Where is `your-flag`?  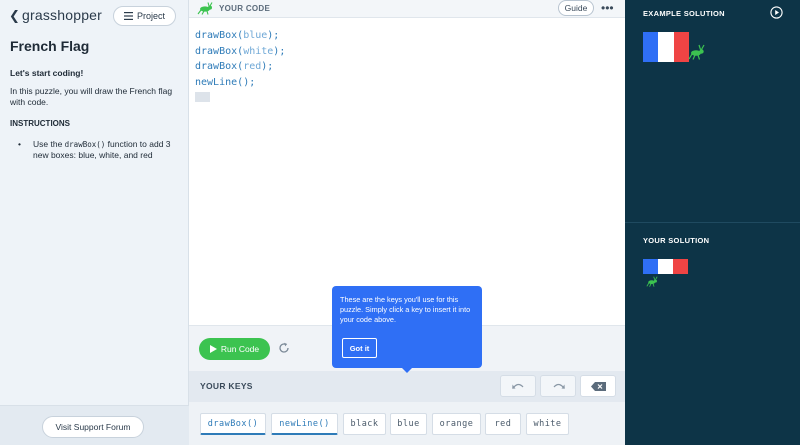
your-flag is located at coordinates (665, 266).